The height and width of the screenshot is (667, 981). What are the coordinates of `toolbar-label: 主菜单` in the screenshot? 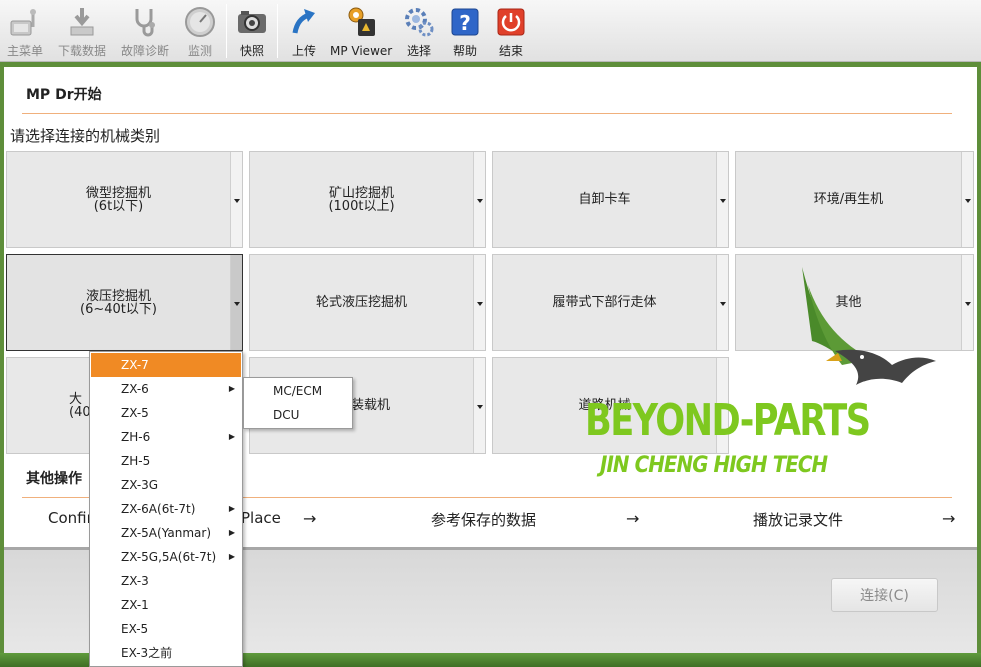 It's located at (24, 51).